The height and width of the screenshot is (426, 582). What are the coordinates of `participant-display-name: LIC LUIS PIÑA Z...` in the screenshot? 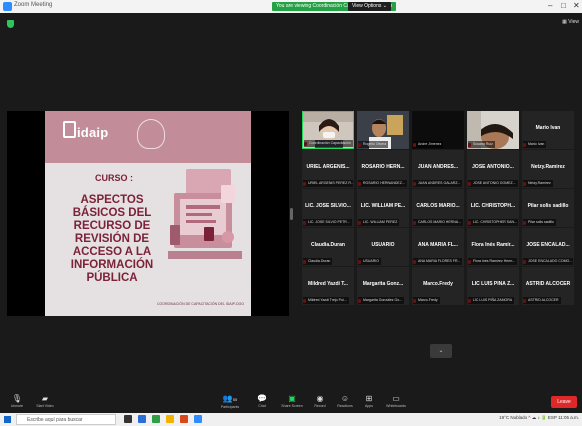 It's located at (493, 284).